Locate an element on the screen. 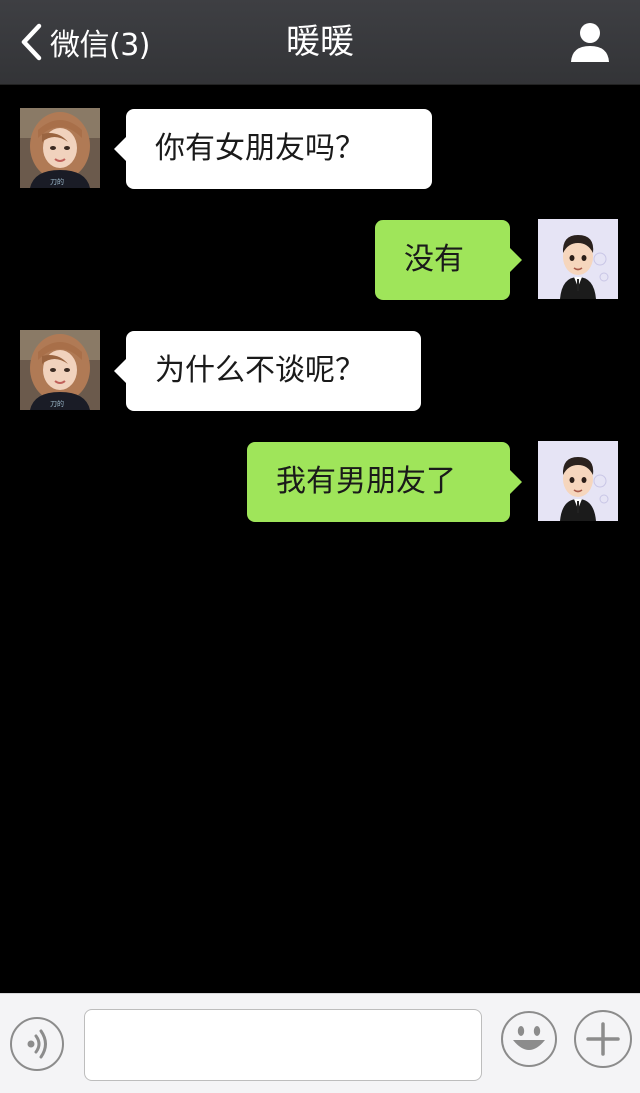 Image resolution: width=640 pixels, height=1093 pixels. back-label: 微信(3) is located at coordinates (100, 45).